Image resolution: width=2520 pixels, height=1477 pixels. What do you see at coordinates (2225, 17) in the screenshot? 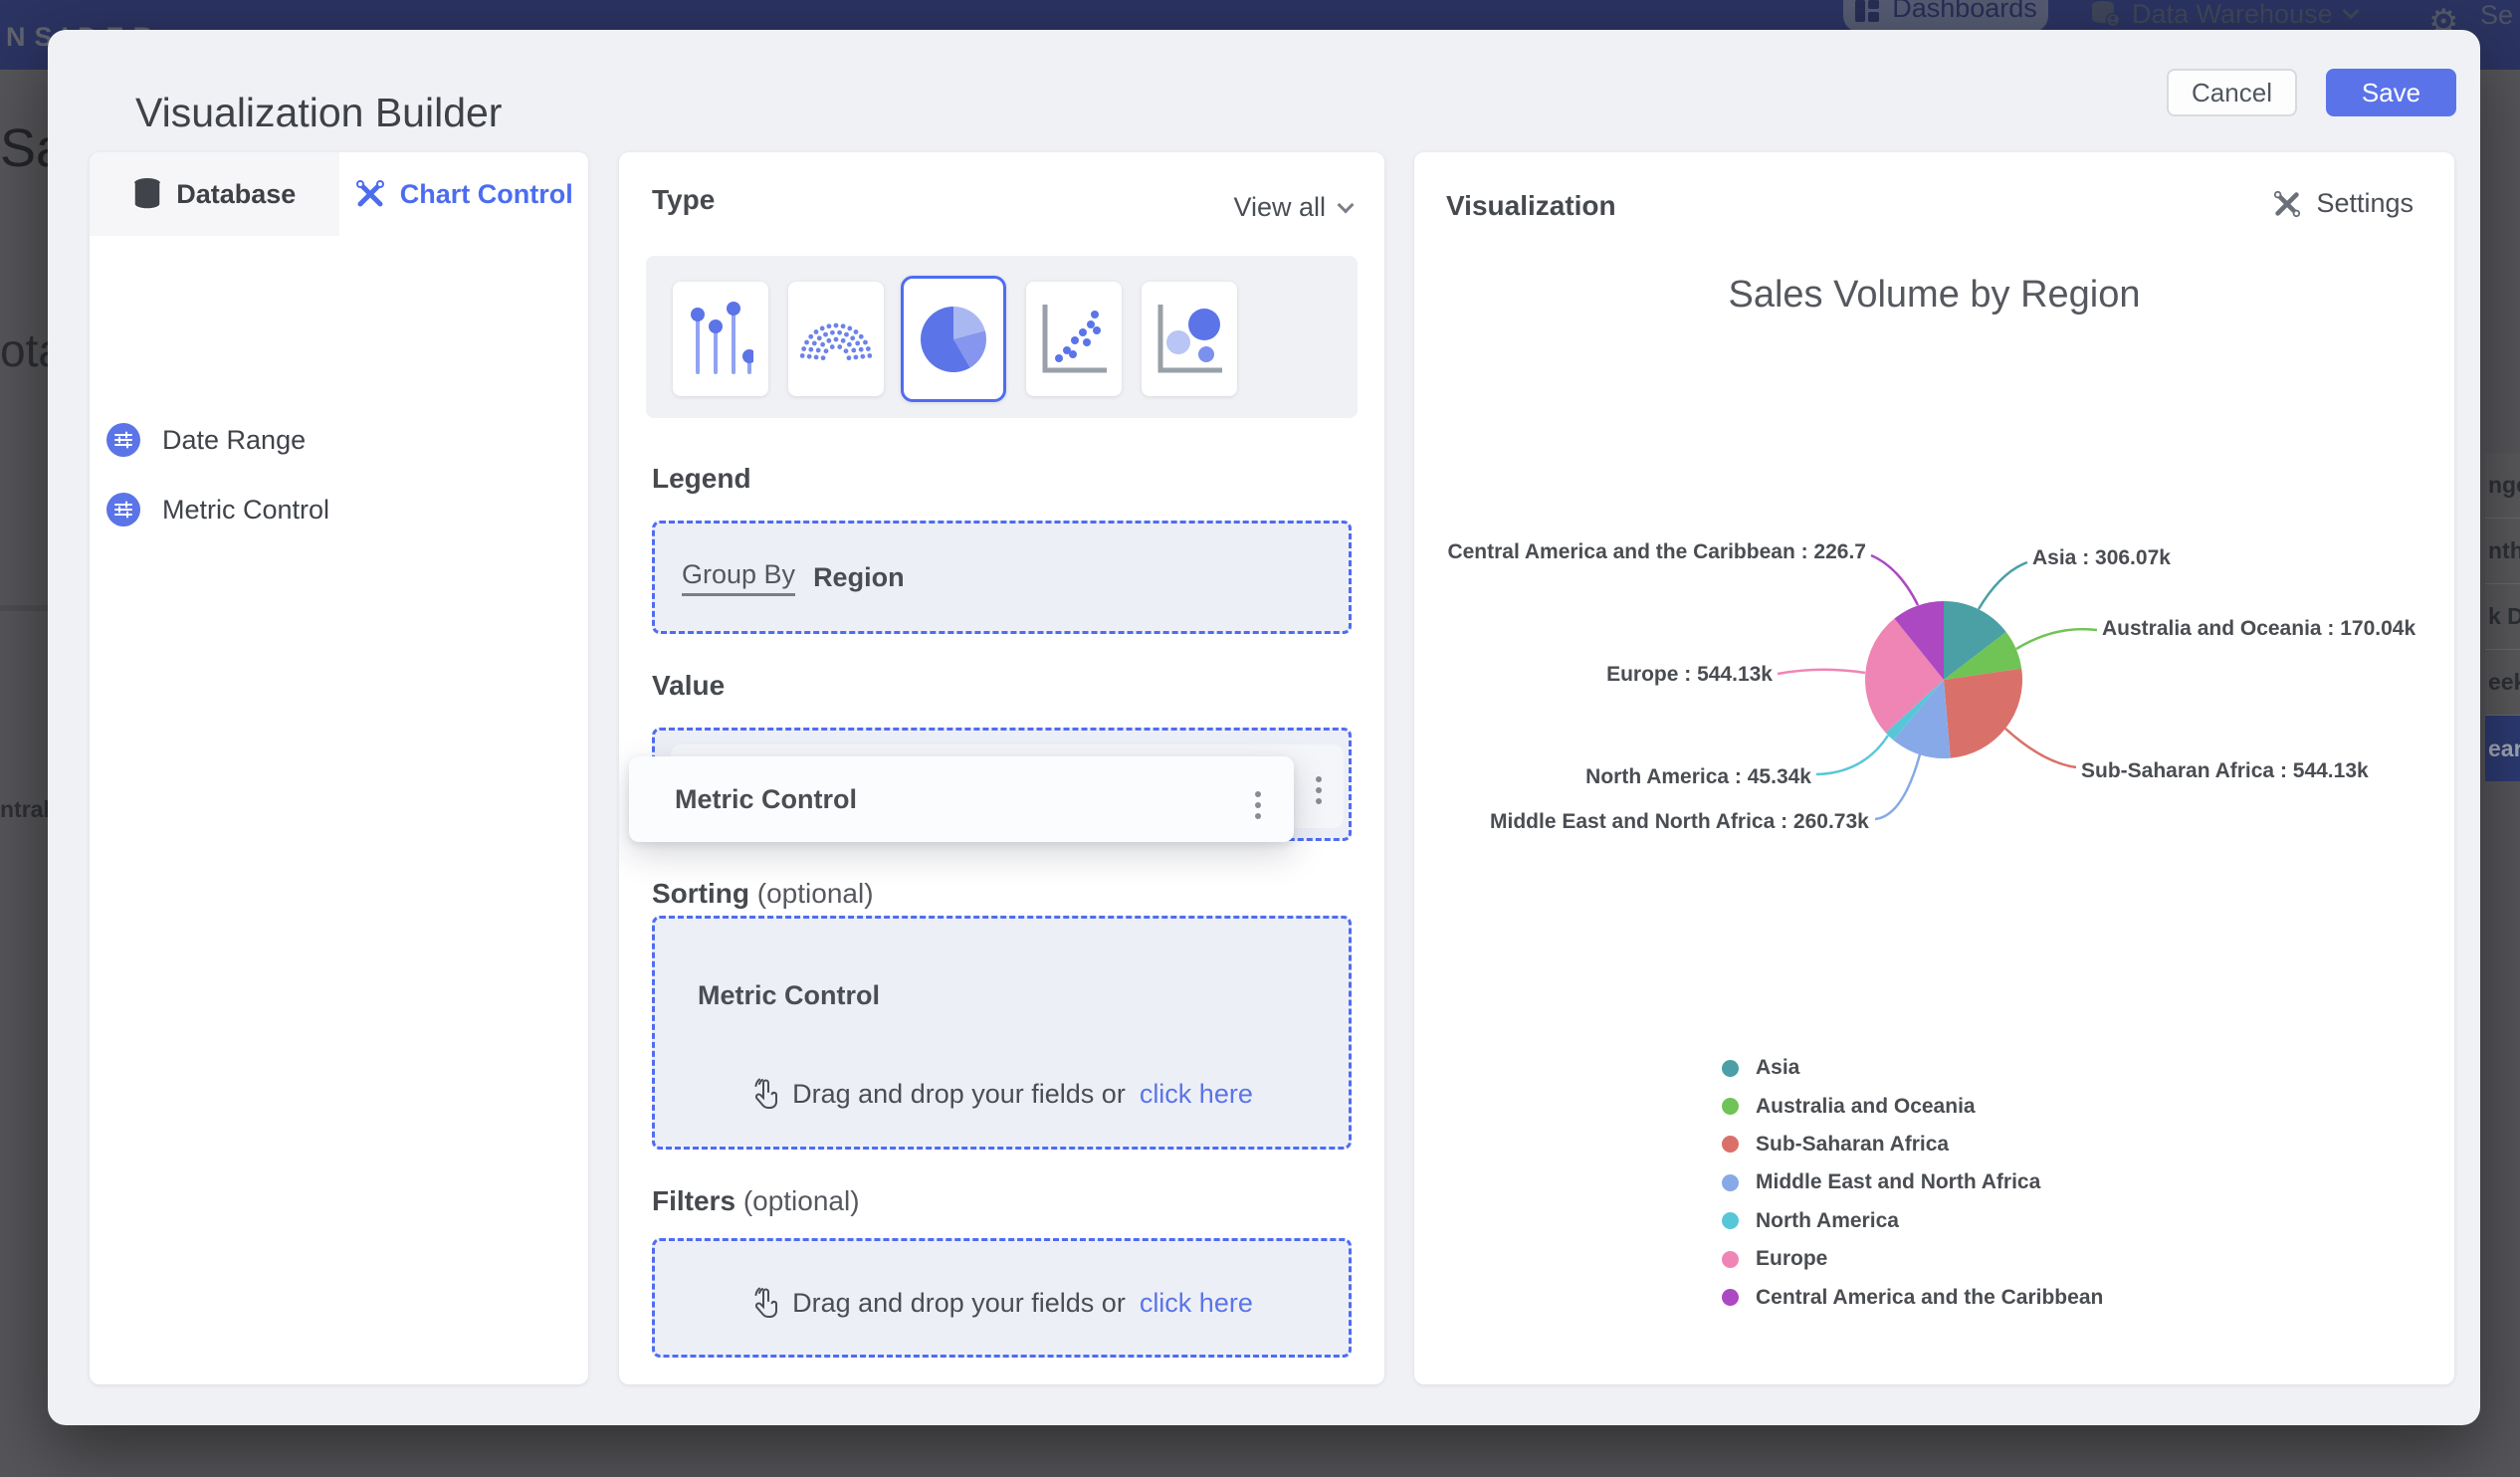
I see `nav-item-data-warehouse: Data Warehouse` at bounding box center [2225, 17].